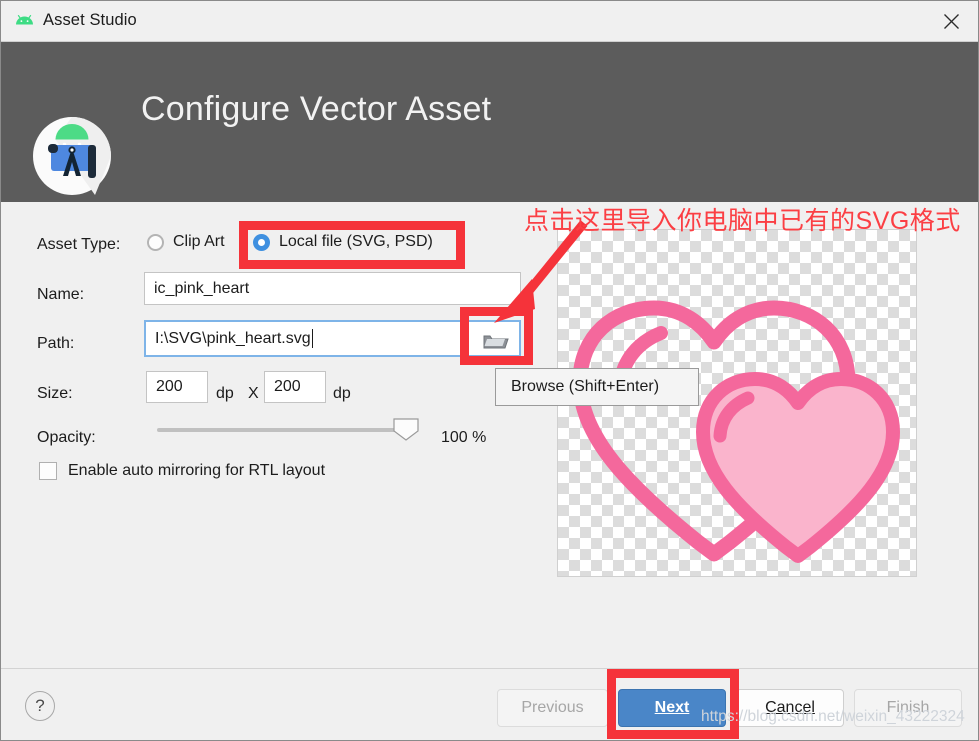  I want to click on browse-button, so click(494, 338).